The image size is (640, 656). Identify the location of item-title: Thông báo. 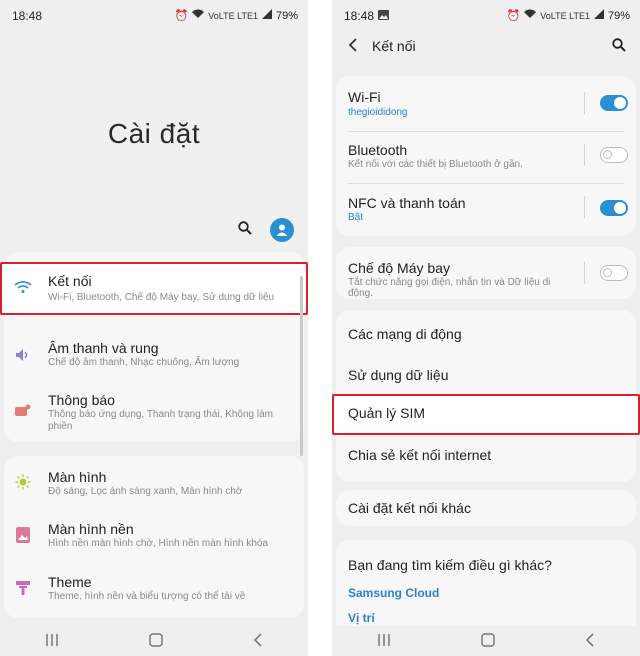
(81, 400).